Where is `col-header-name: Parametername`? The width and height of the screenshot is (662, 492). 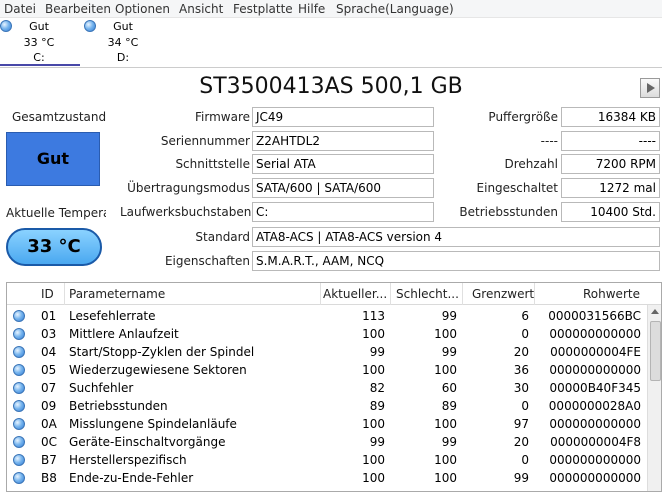 col-header-name: Parametername is located at coordinates (117, 294).